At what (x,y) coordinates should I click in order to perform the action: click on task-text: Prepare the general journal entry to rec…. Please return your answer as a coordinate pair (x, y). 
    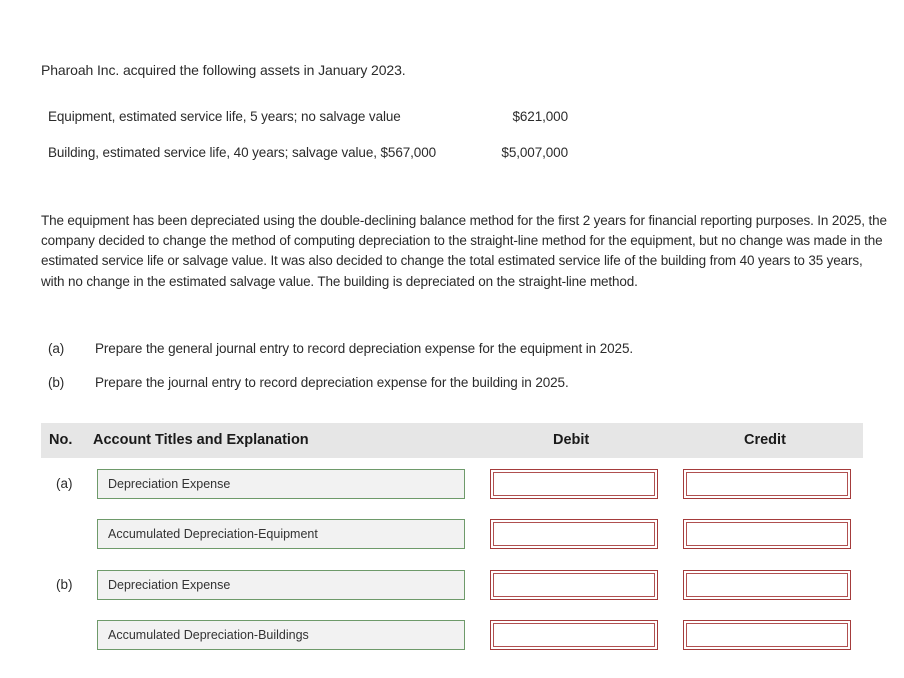
    Looking at the image, I should click on (364, 348).